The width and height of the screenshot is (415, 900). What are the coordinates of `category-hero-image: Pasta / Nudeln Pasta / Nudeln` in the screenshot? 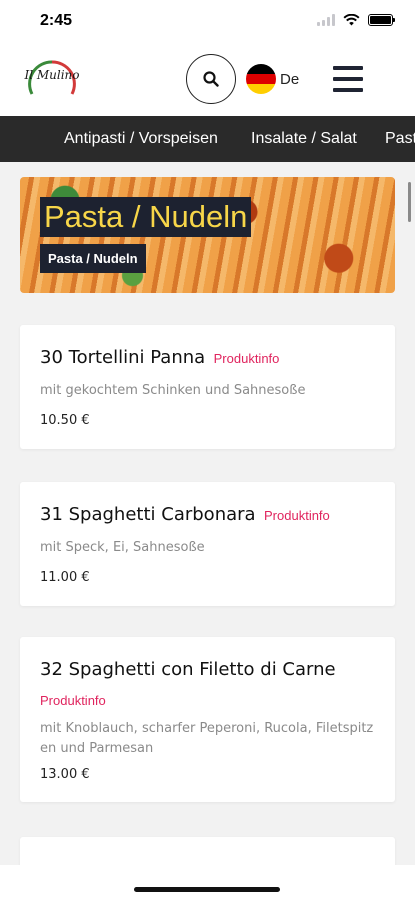 It's located at (207, 235).